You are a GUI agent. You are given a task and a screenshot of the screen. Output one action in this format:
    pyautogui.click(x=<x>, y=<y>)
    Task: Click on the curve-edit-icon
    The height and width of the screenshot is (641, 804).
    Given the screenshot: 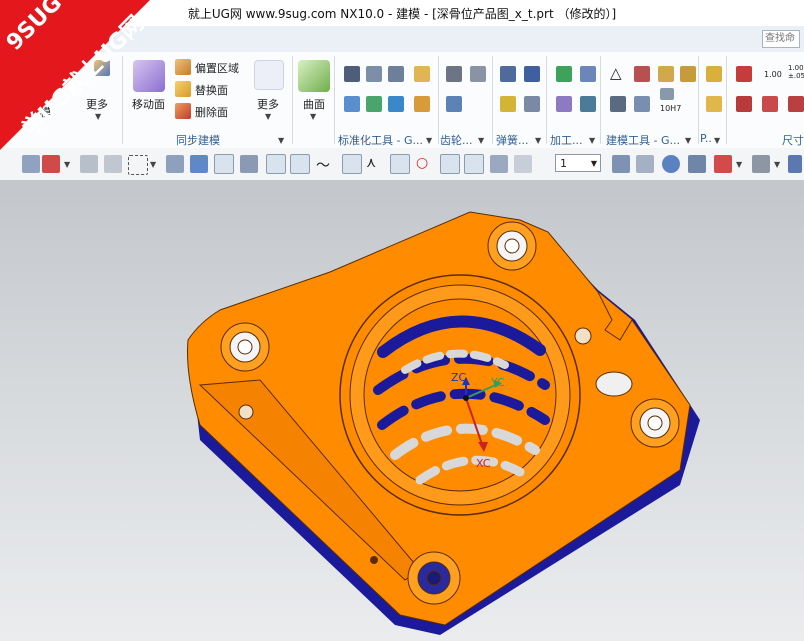 What is the action you would take?
    pyautogui.click(x=523, y=164)
    